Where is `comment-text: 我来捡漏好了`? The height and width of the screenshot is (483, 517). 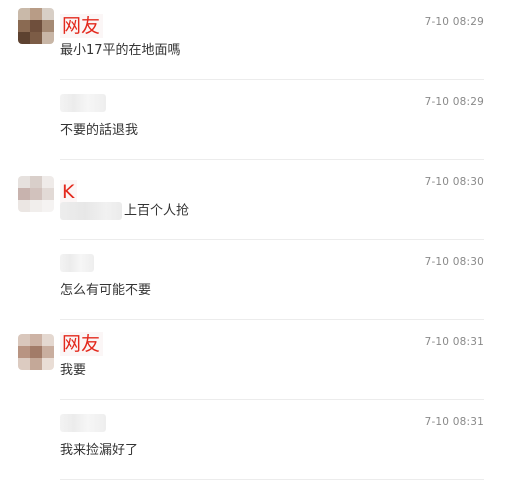 comment-text: 我来捡漏好了 is located at coordinates (99, 450).